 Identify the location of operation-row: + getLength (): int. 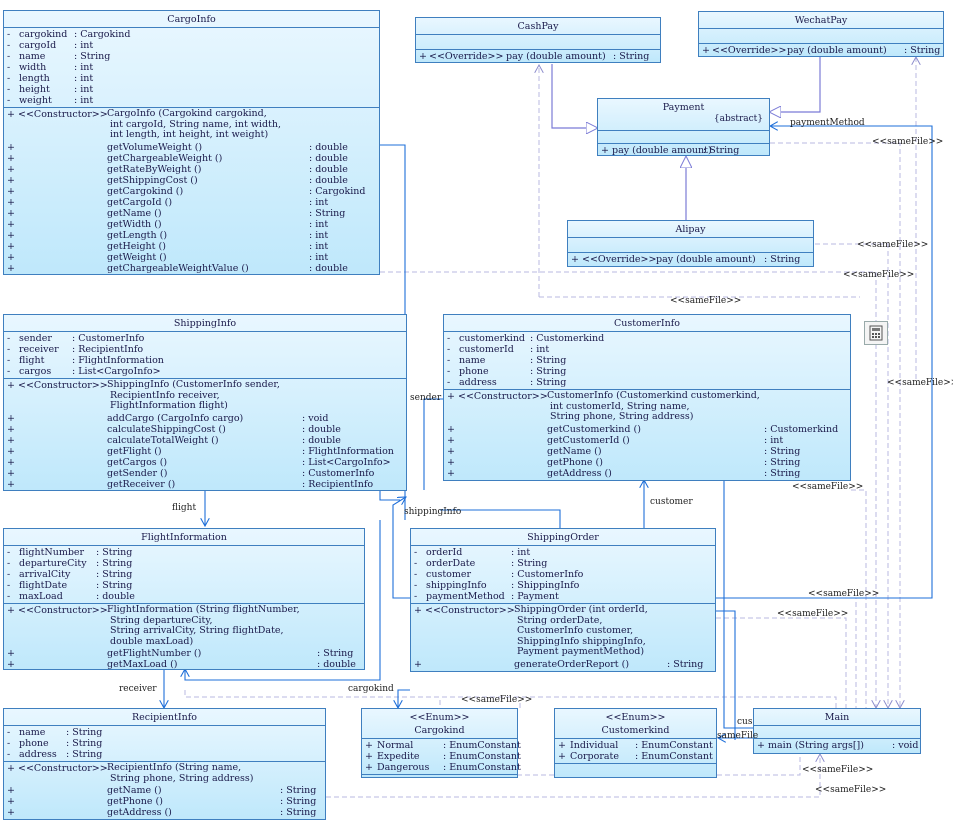
(191, 235).